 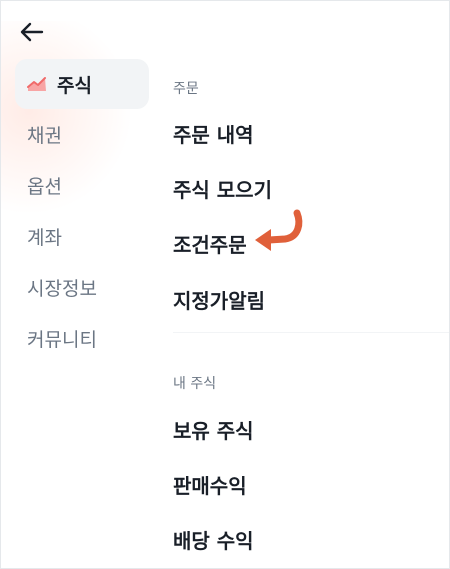 What do you see at coordinates (210, 484) in the screenshot?
I see `menu-item-sales-profit: 판매수익` at bounding box center [210, 484].